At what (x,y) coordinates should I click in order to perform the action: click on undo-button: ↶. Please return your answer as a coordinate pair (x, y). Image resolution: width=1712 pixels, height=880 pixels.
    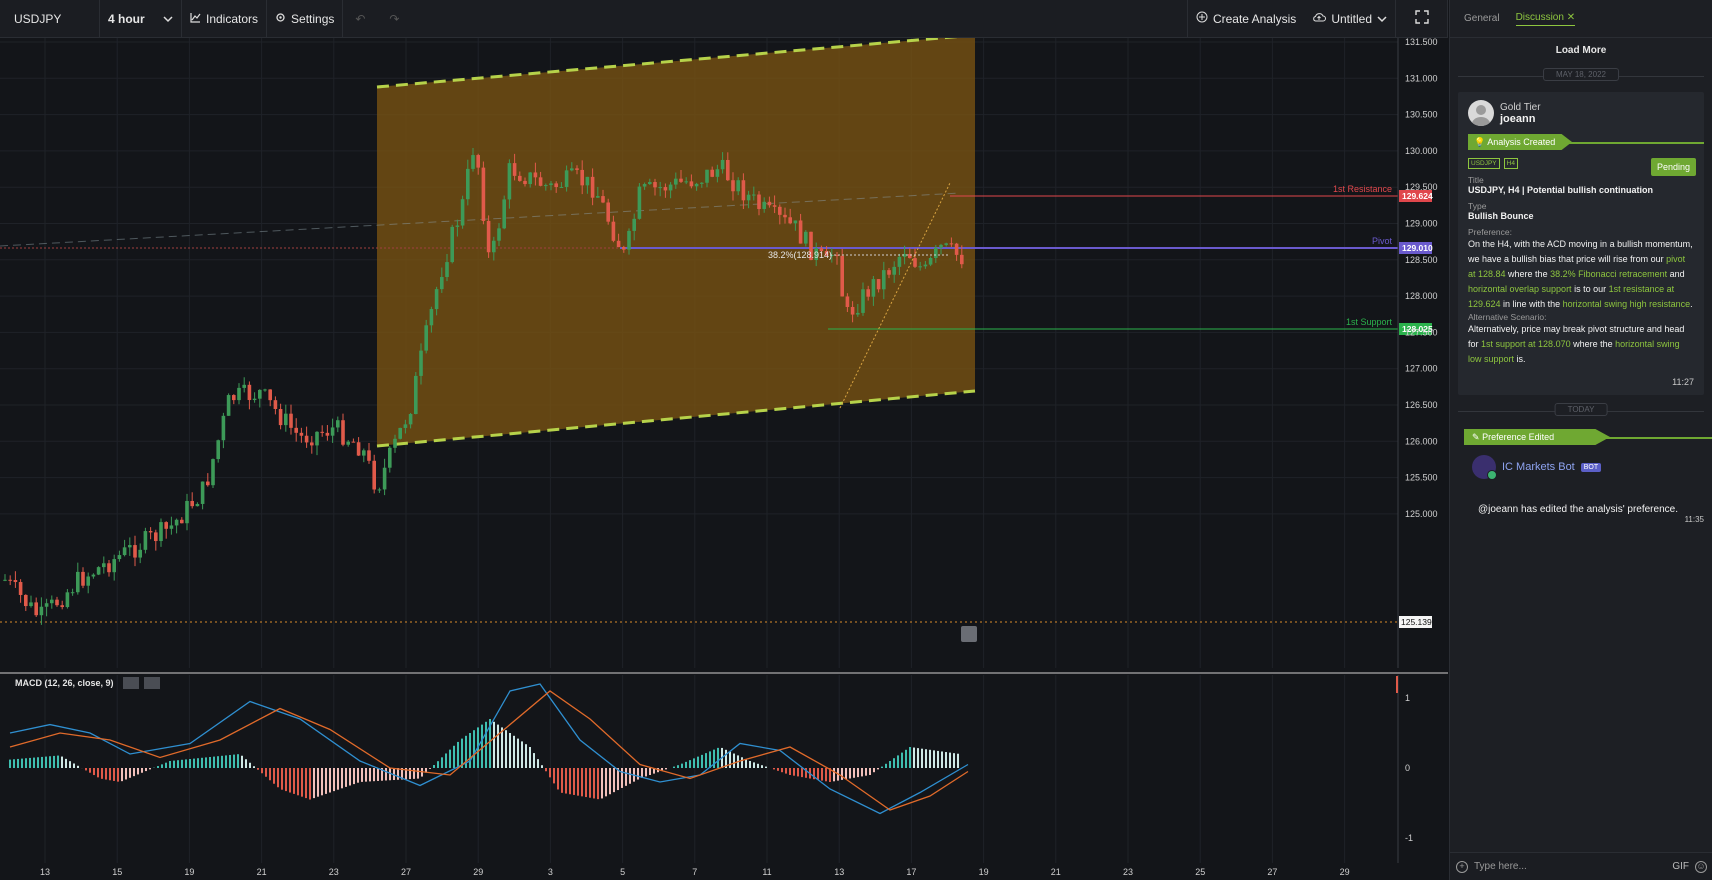
    Looking at the image, I should click on (360, 19).